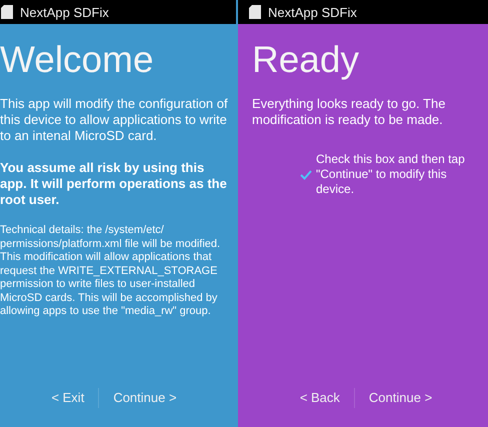 The width and height of the screenshot is (488, 427). What do you see at coordinates (320, 397) in the screenshot?
I see `nav-button: < Back` at bounding box center [320, 397].